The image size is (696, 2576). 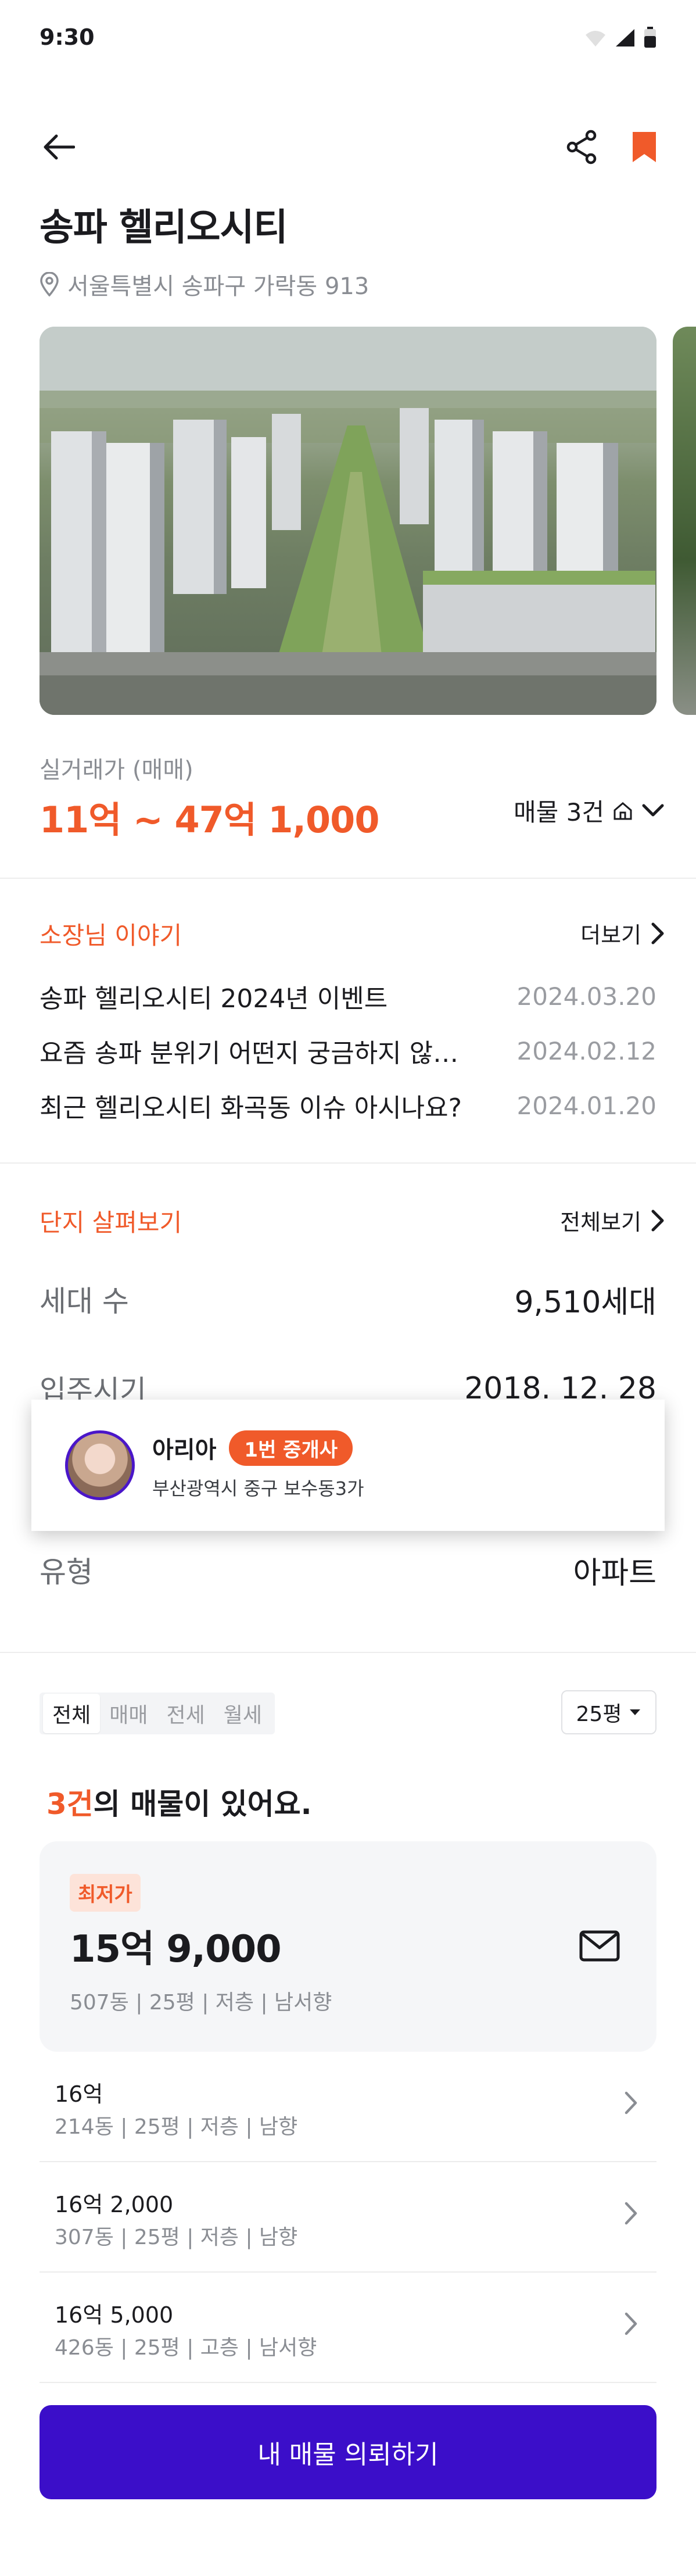 I want to click on app-bar, so click(x=348, y=145).